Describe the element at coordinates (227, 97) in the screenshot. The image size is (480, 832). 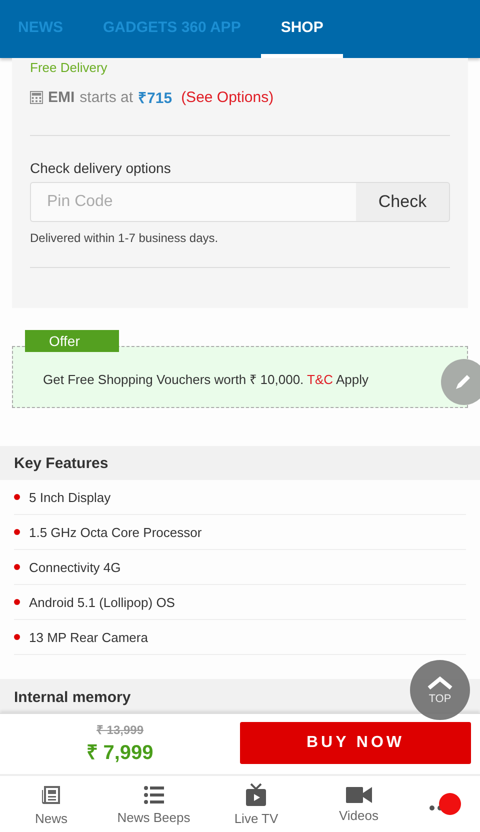
I see `see-options-link: (See Options)` at that location.